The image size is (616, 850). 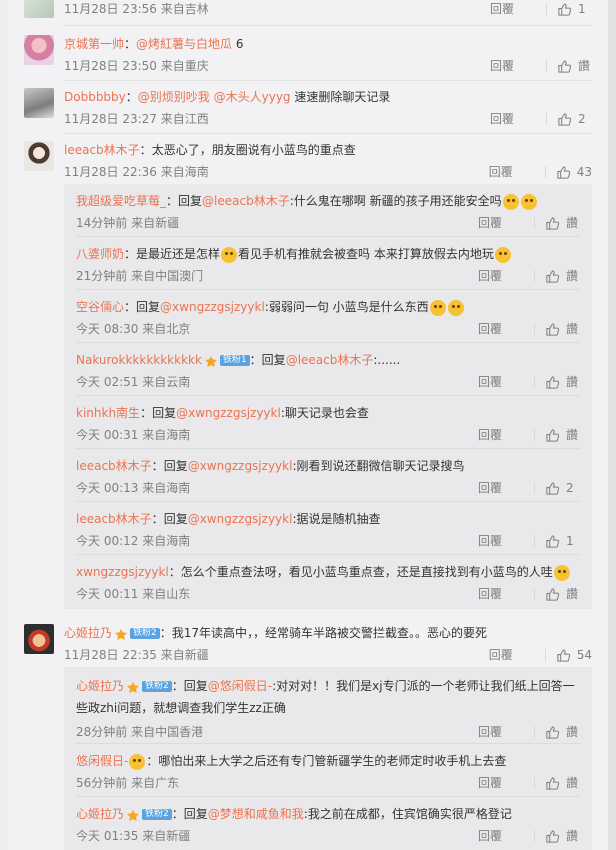 What do you see at coordinates (184, 44) in the screenshot?
I see `comment-mention: @烤紅薯与白地瓜` at bounding box center [184, 44].